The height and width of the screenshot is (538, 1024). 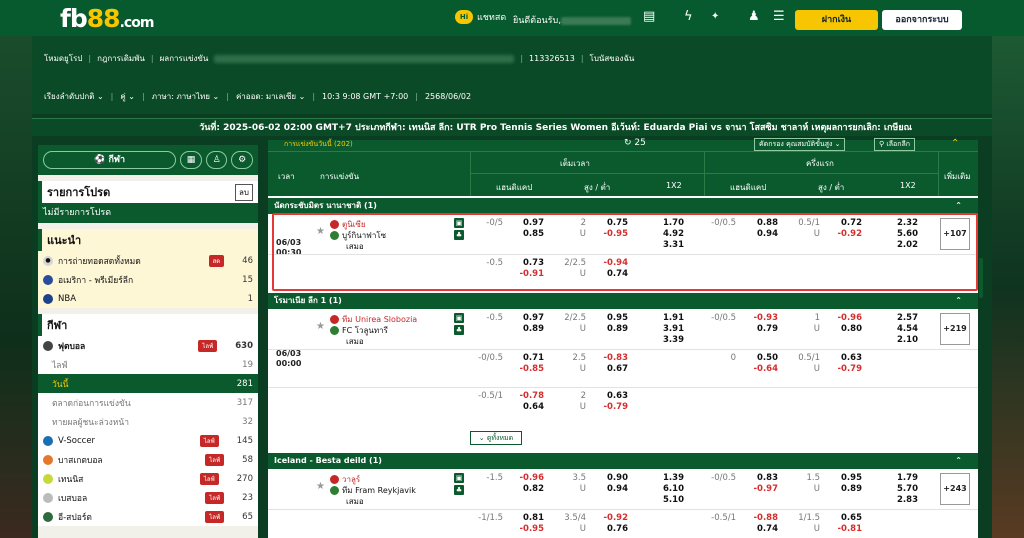 I want to click on sidebar-item-basketball: บาสเกตบอล ไลฟ์ 58, so click(x=148, y=459).